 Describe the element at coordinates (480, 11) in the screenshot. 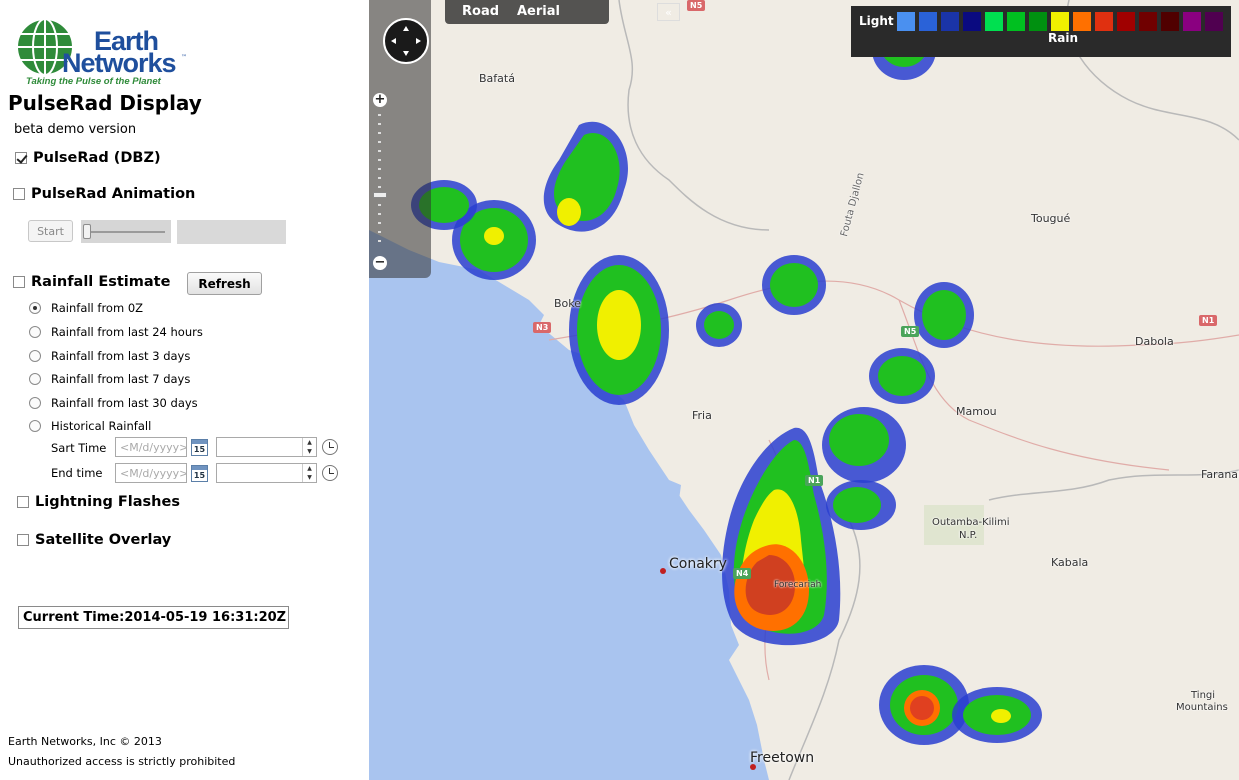

I see `road-view-button: Road` at that location.